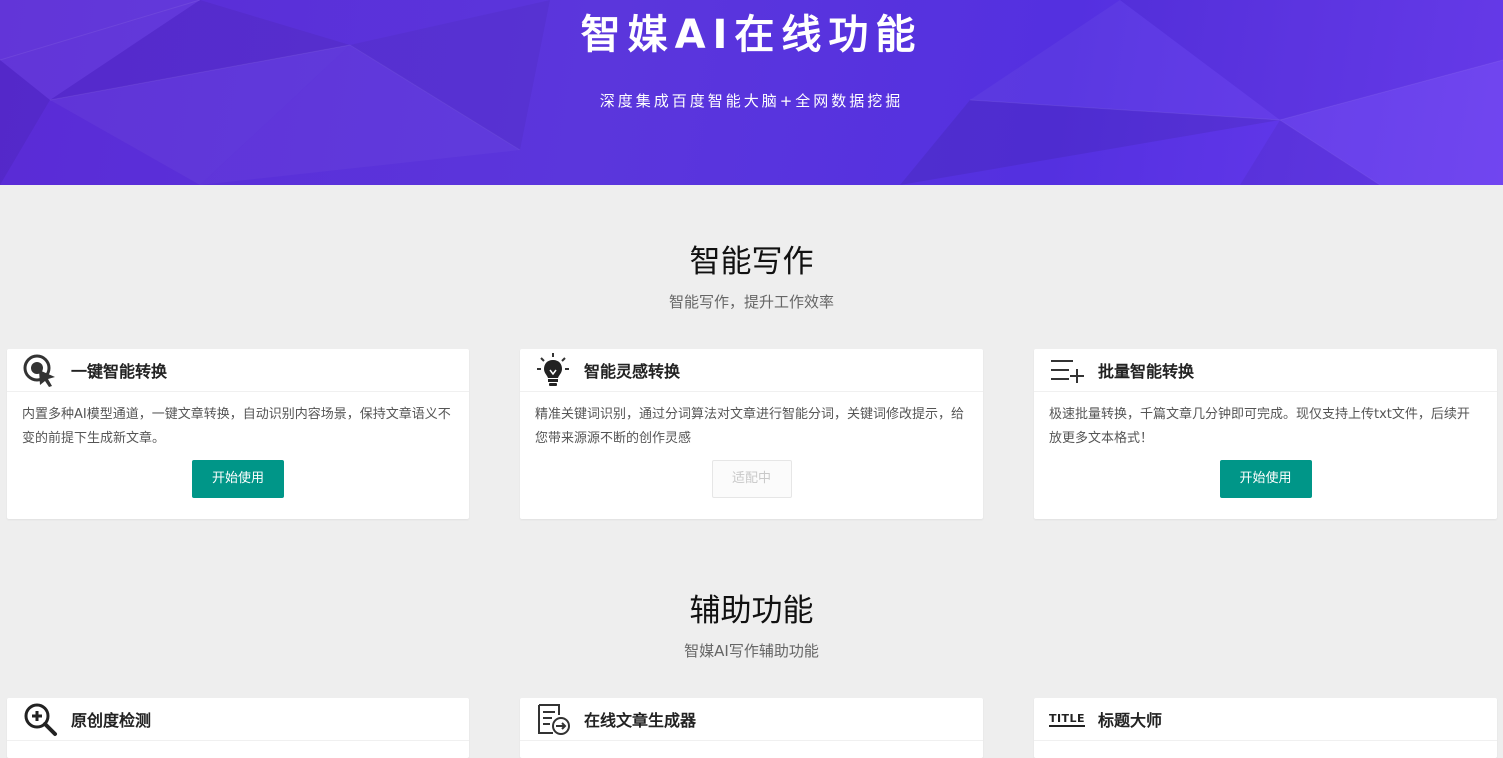 The image size is (1503, 758). I want to click on section-title-auxiliary: 辅助功能, so click(751, 611).